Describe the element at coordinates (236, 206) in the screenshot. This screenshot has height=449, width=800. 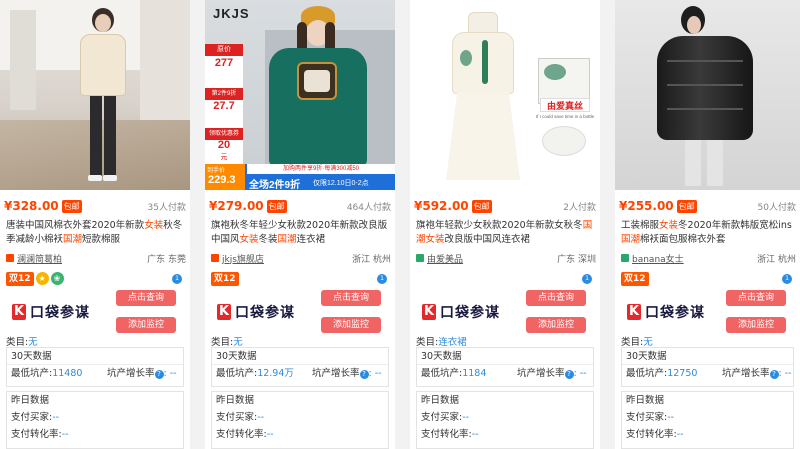
I see `price: ¥279.00` at that location.